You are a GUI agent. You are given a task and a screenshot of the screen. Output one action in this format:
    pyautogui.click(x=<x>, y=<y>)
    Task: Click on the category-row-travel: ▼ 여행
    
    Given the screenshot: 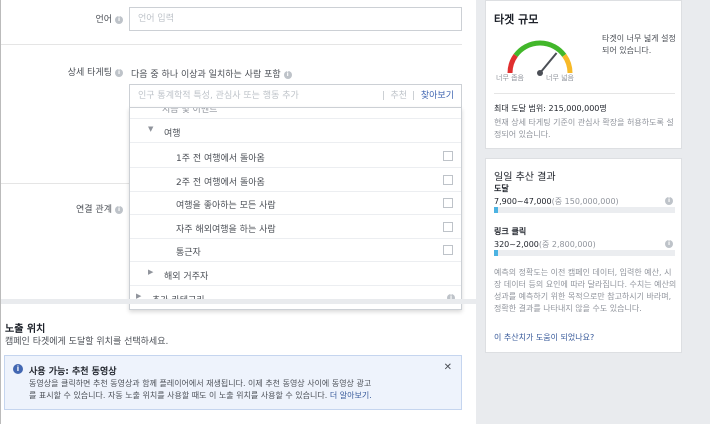 What is the action you would take?
    pyautogui.click(x=295, y=131)
    